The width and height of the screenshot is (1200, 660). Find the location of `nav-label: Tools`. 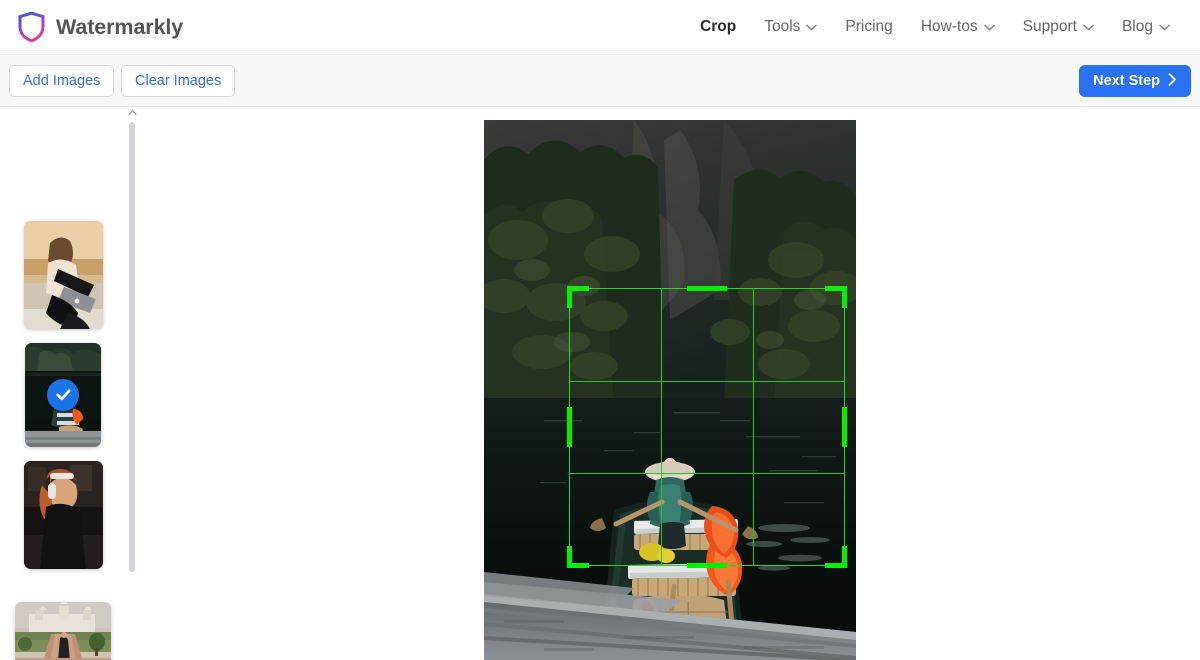

nav-label: Tools is located at coordinates (782, 26).